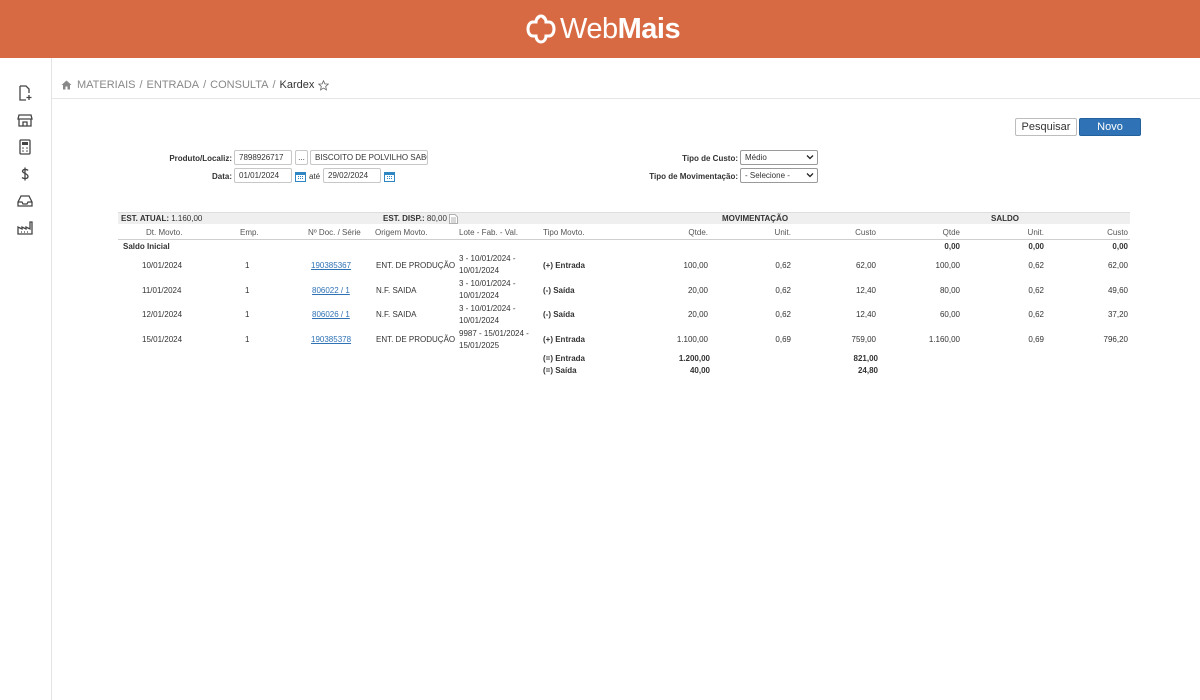  What do you see at coordinates (494, 333) in the screenshot?
I see `row-lote-line1: 9987 - 15/01/2024 -` at bounding box center [494, 333].